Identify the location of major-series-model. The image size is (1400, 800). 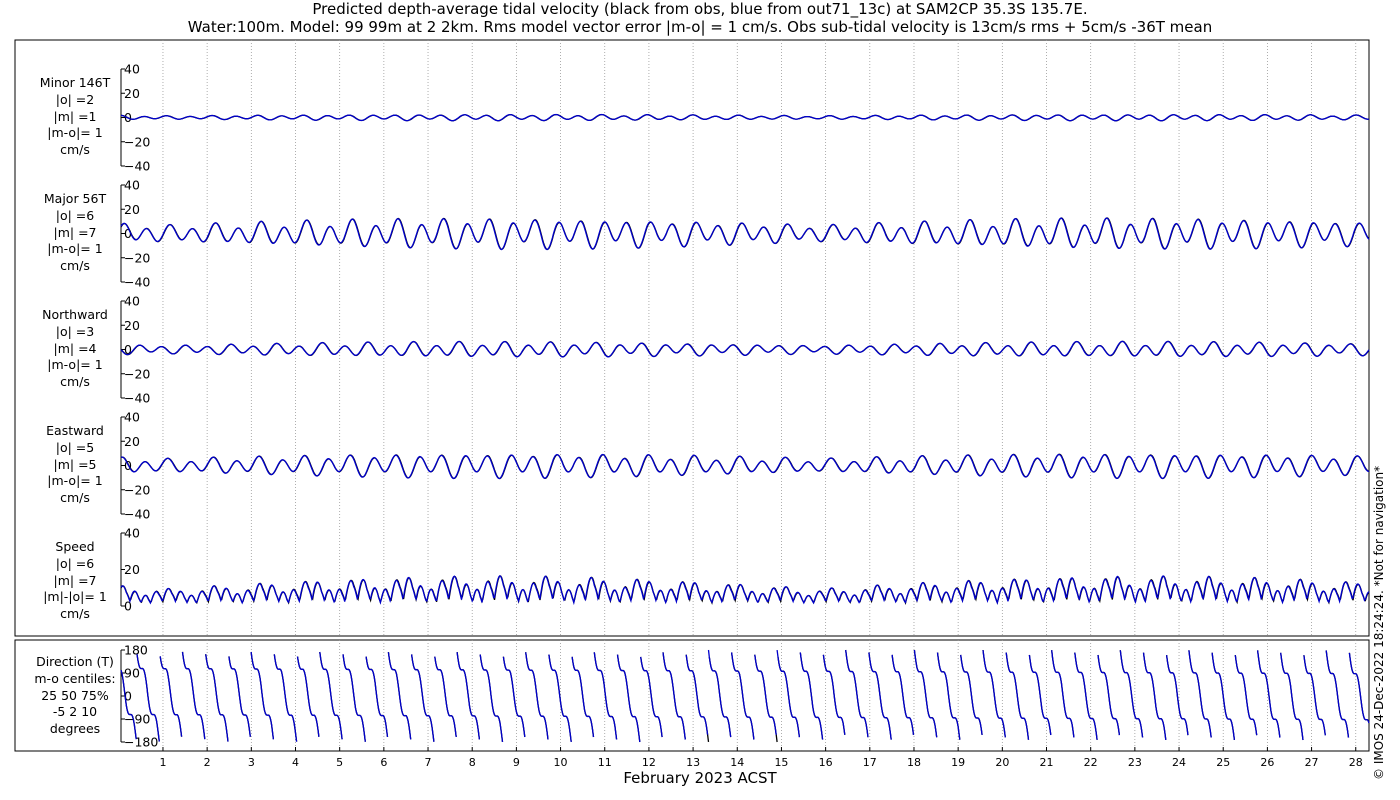
(745, 234).